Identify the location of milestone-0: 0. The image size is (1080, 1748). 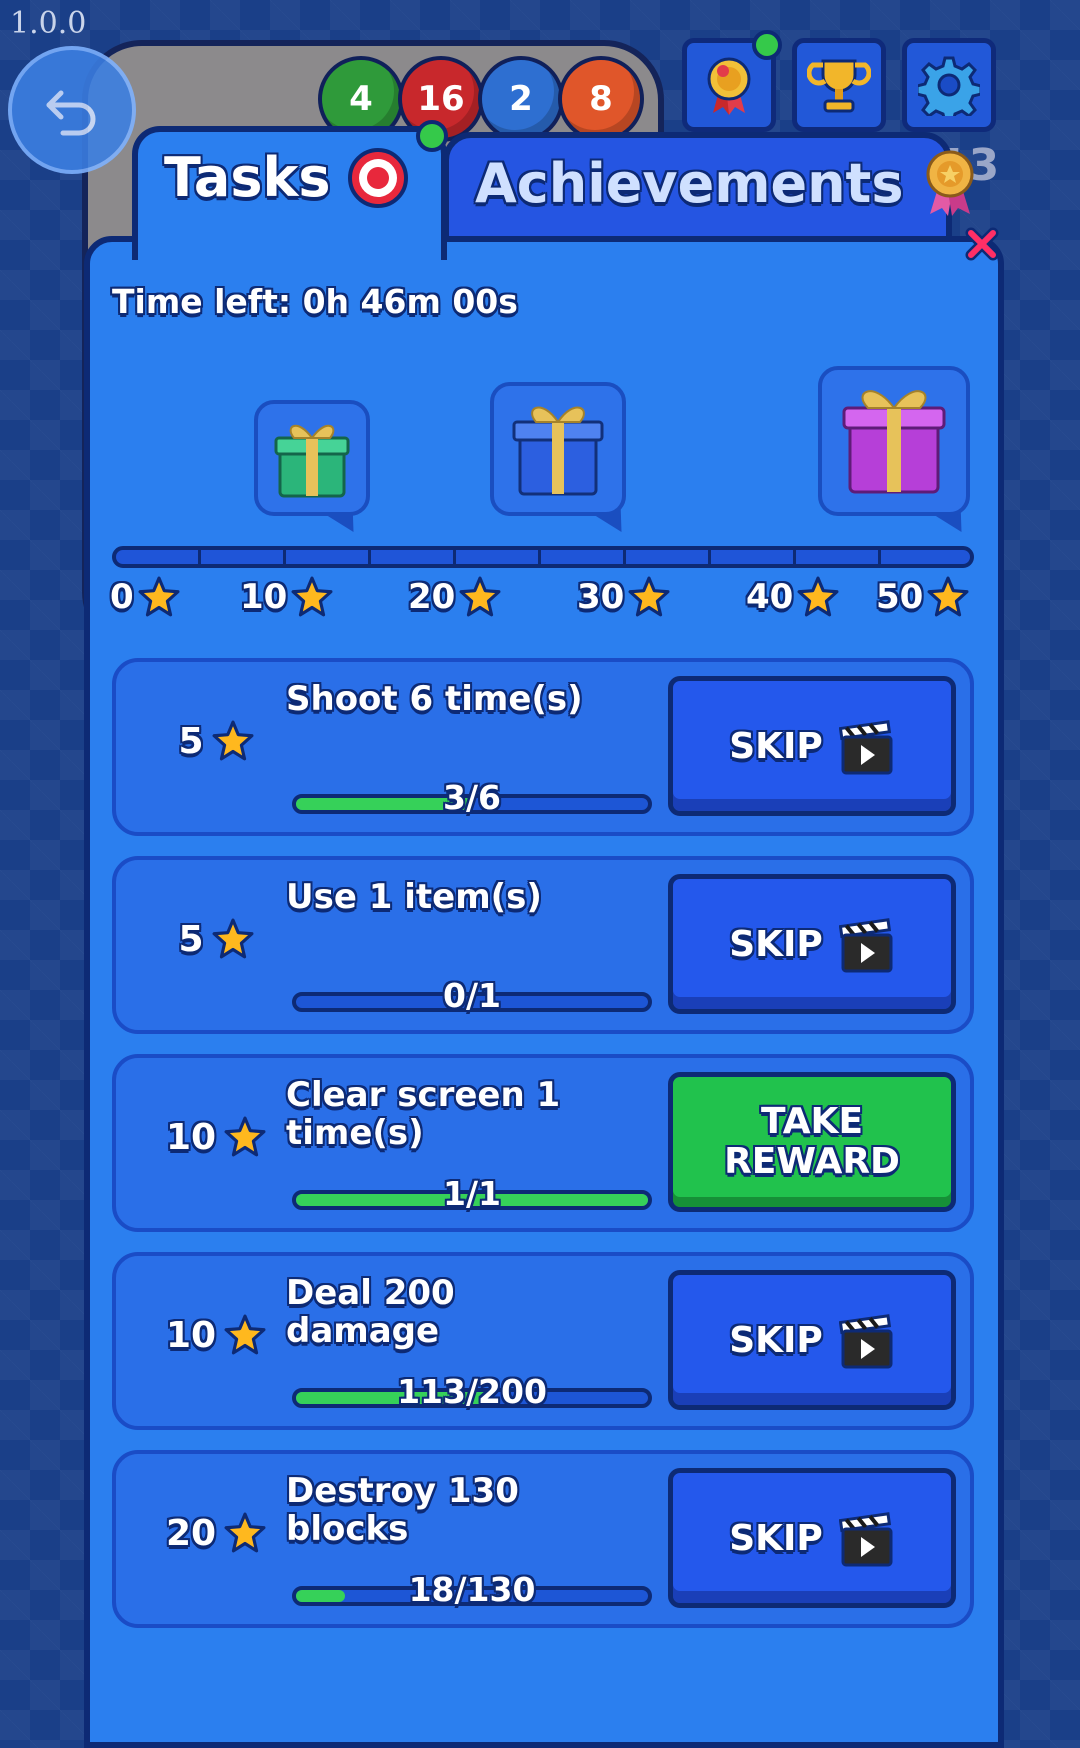
(145, 597).